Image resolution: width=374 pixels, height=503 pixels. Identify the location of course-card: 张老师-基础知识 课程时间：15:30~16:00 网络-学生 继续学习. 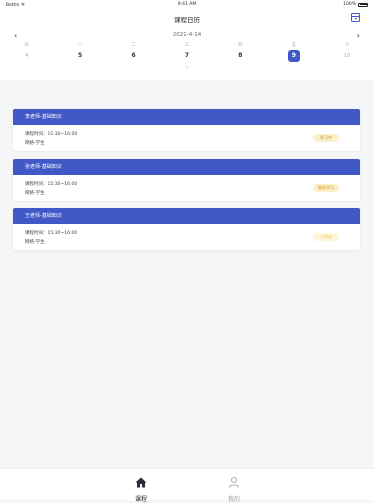
(186, 180).